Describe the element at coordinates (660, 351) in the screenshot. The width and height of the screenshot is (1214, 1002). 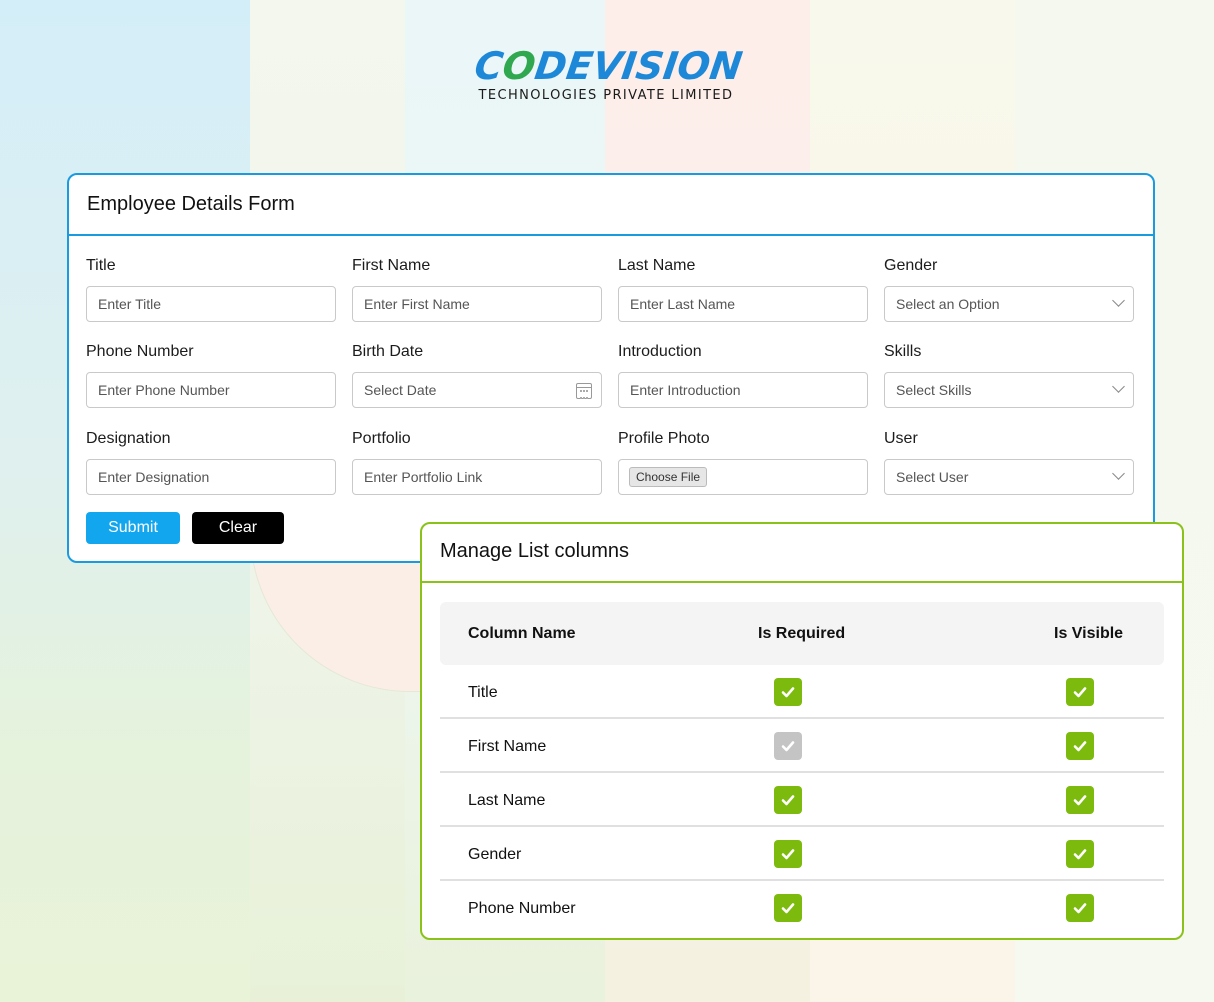
I see `field-label: Introduction` at that location.